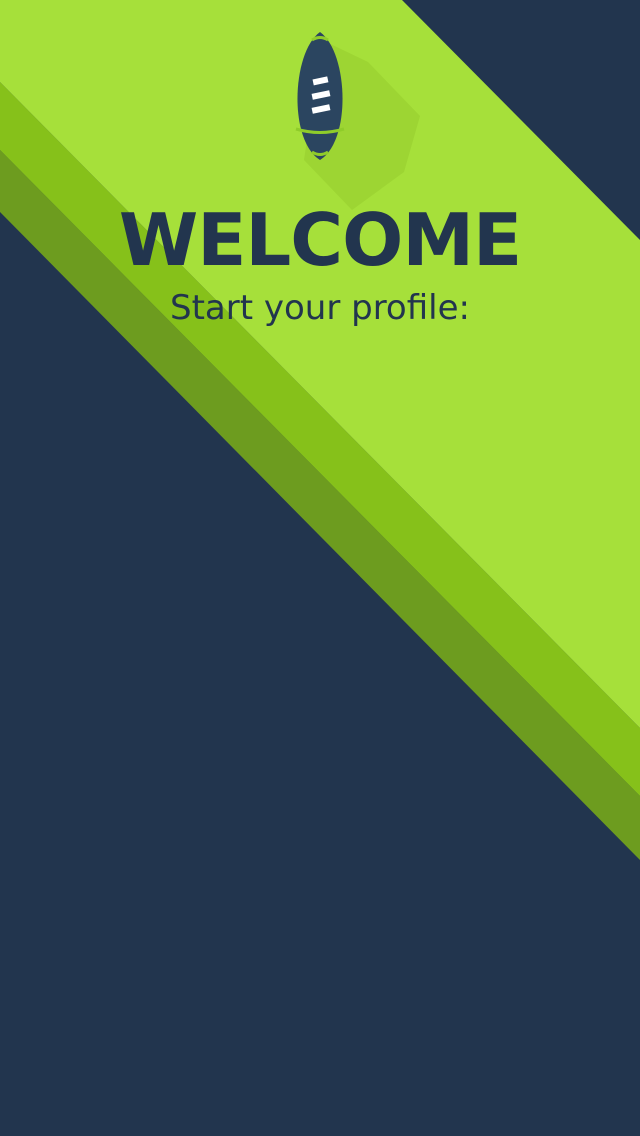 Image resolution: width=640 pixels, height=1136 pixels. What do you see at coordinates (320, 240) in the screenshot?
I see `welcome-title: WELCOME` at bounding box center [320, 240].